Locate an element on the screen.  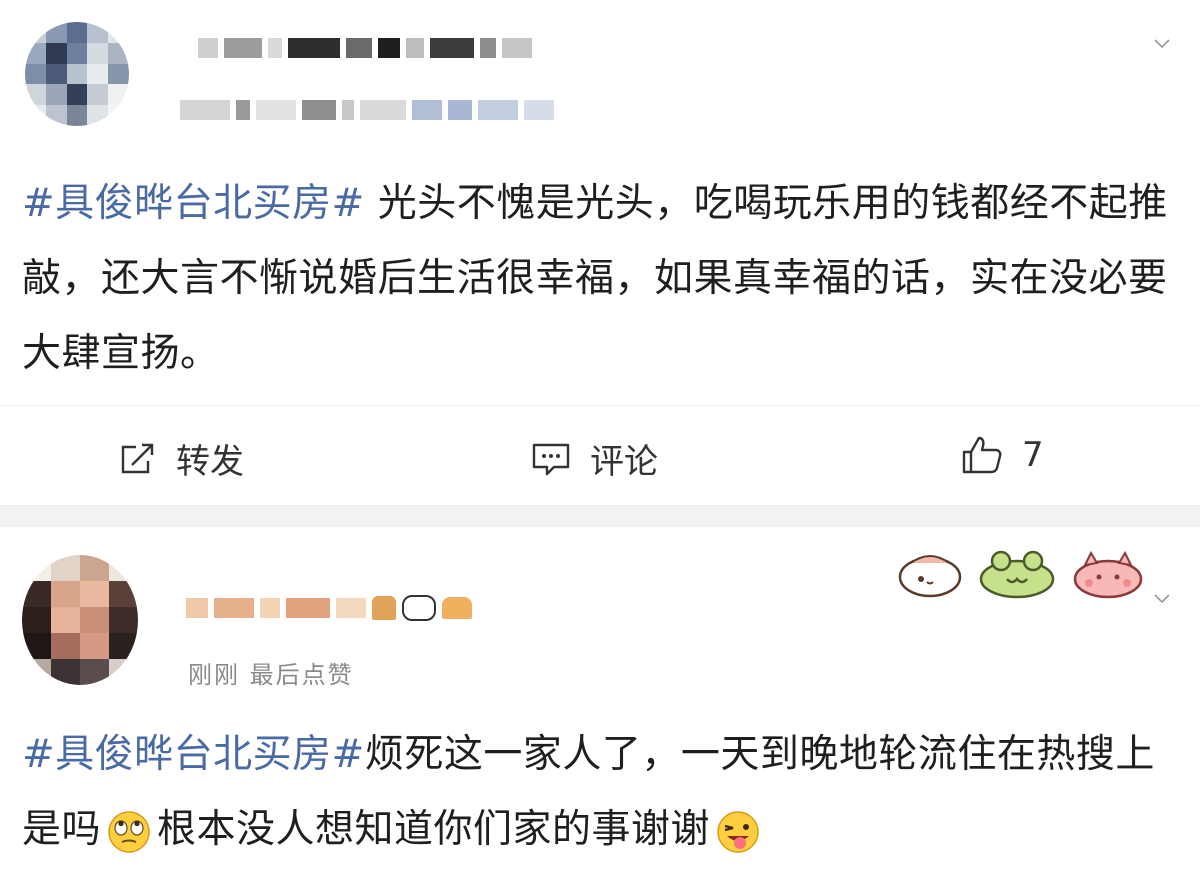
like-count: 7 is located at coordinates (1033, 455).